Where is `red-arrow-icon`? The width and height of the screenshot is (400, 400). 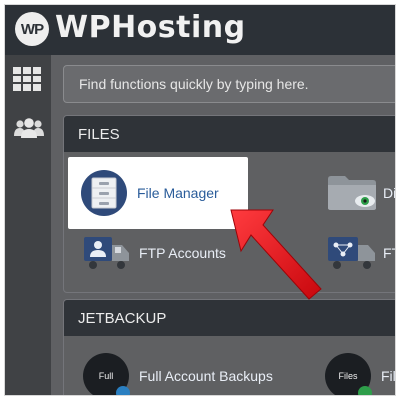
red-arrow-icon is located at coordinates (276, 254).